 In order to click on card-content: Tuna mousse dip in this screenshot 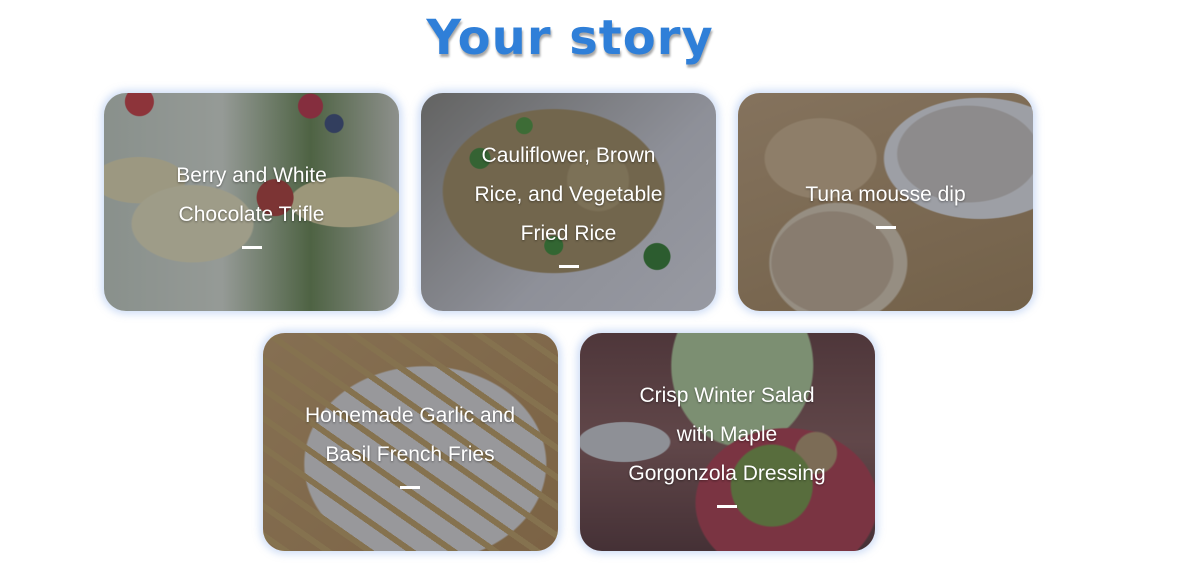, I will do `click(885, 202)`.